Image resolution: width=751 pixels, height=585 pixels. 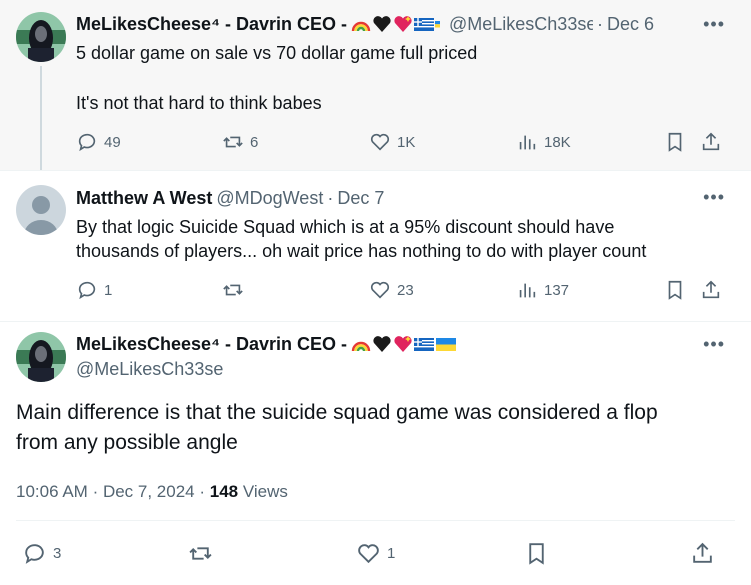 What do you see at coordinates (630, 24) in the screenshot?
I see `post-date: Dec 6` at bounding box center [630, 24].